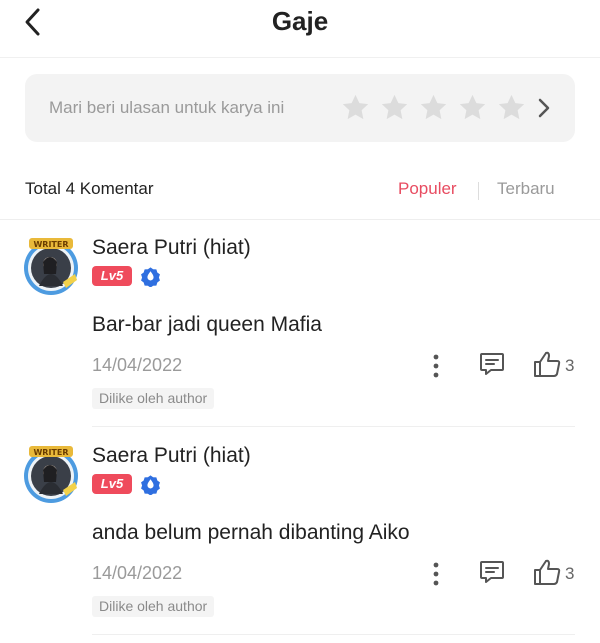  I want to click on tab-terbaru: Terbaru, so click(526, 189).